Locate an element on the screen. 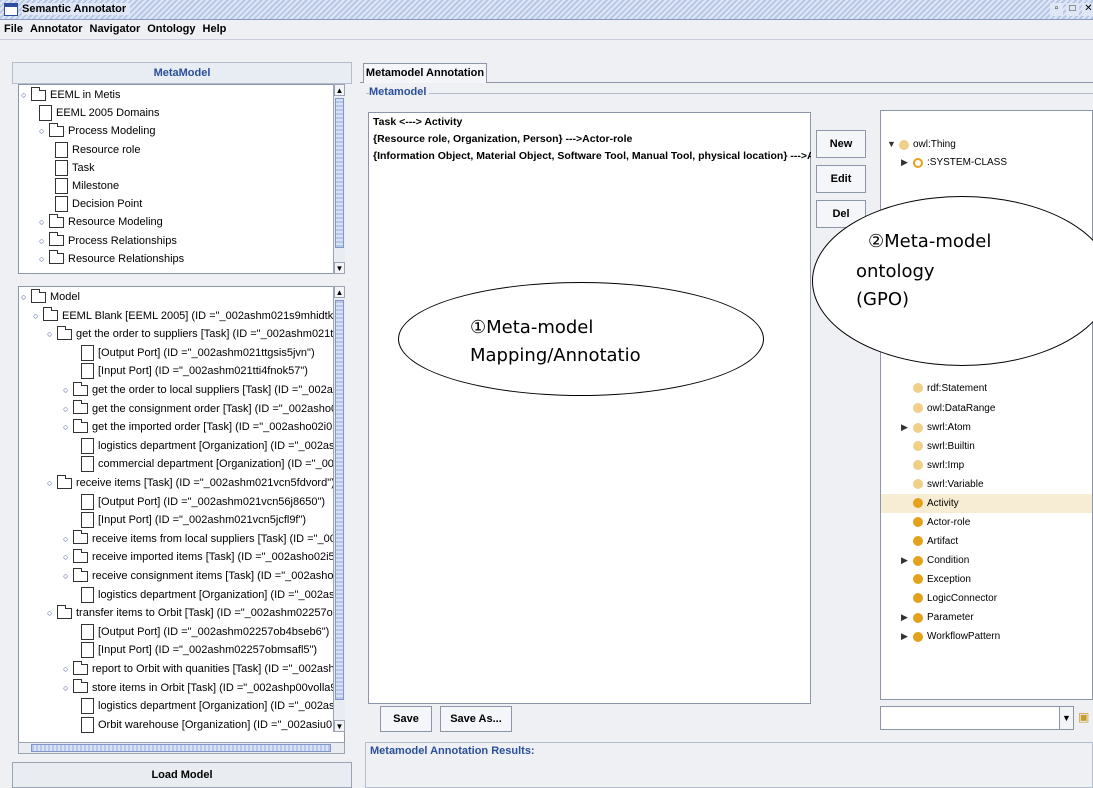 The image size is (1093, 788). ontology-node: Artifact is located at coordinates (986, 541).